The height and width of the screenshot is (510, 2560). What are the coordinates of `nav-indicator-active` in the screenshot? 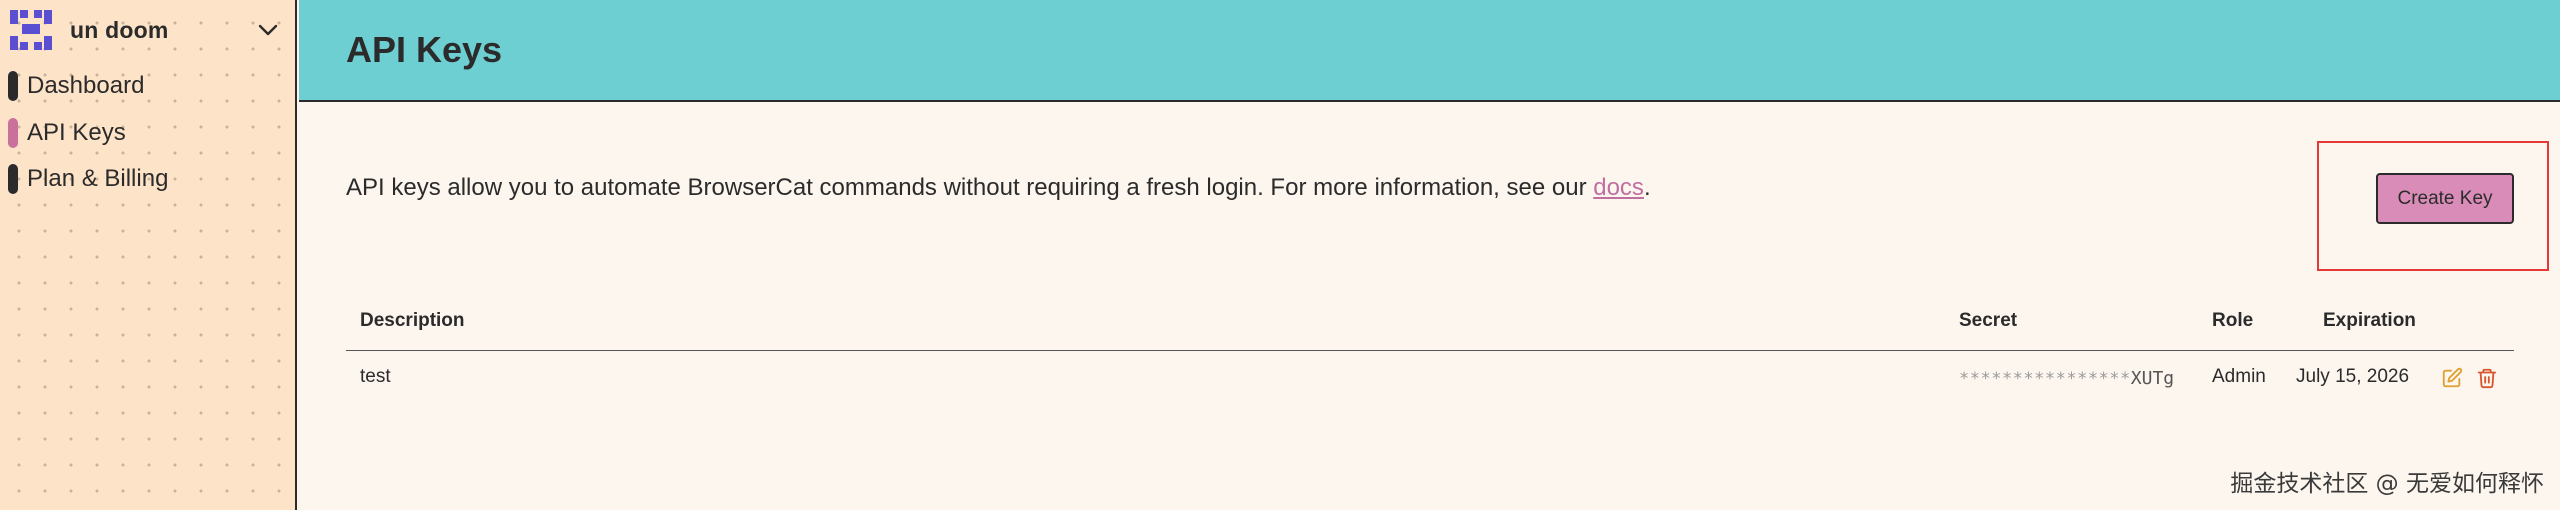 It's located at (13, 133).